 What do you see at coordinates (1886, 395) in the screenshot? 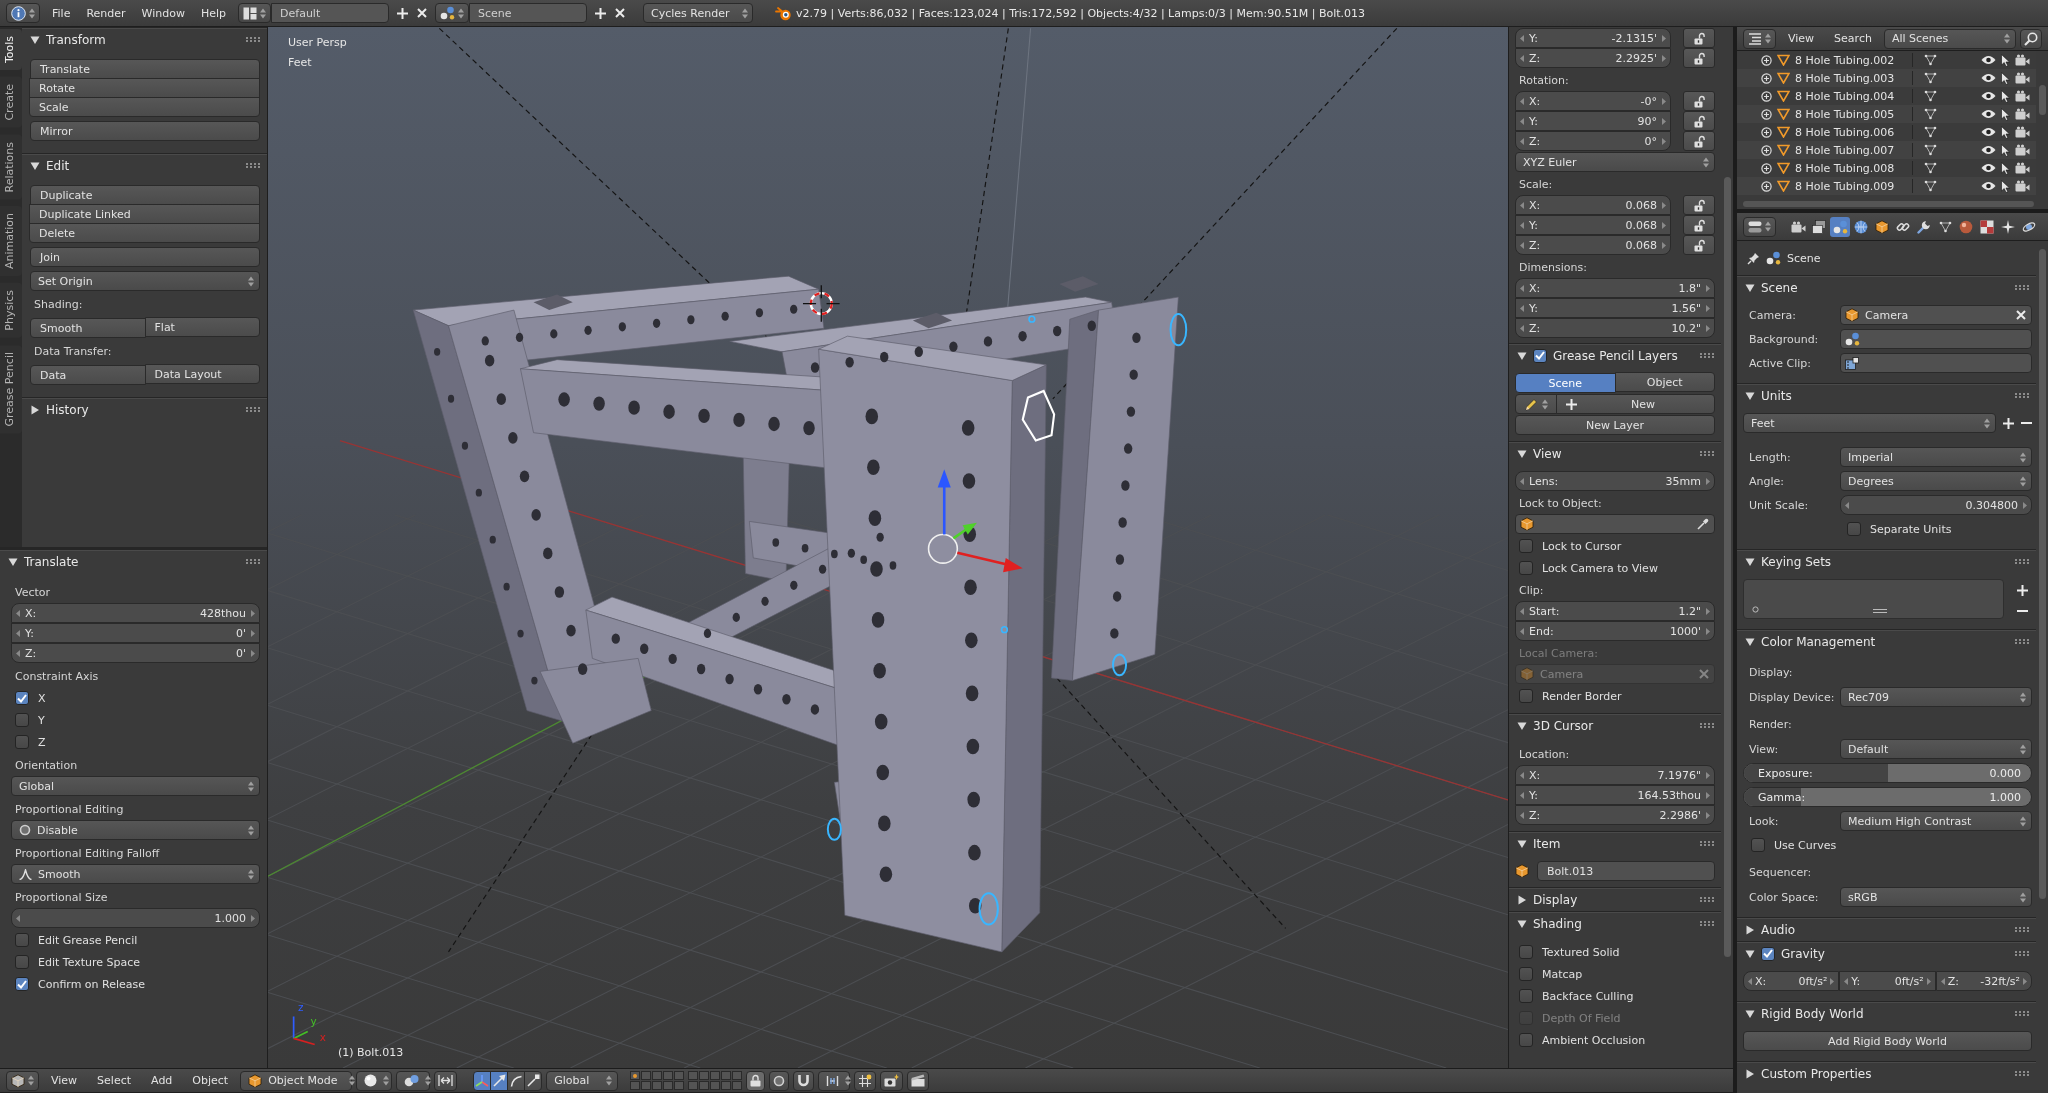
I see `panel-header: Units` at bounding box center [1886, 395].